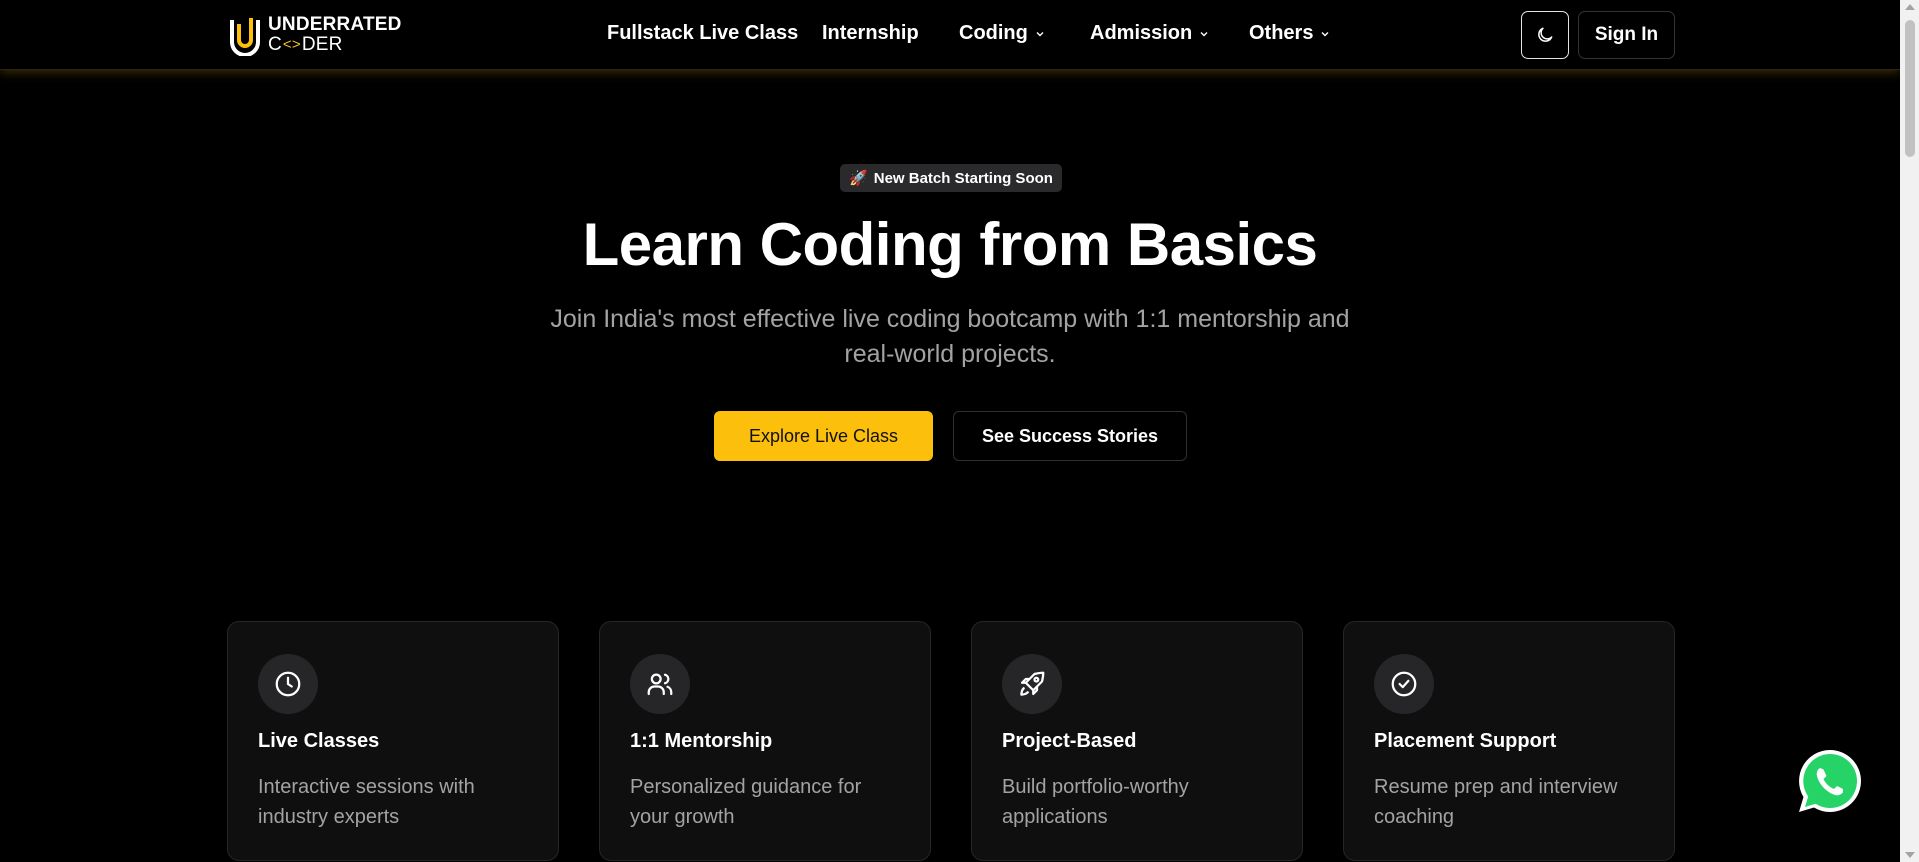 The image size is (1919, 862). Describe the element at coordinates (1910, 855) in the screenshot. I see `scroll-down-icon` at that location.